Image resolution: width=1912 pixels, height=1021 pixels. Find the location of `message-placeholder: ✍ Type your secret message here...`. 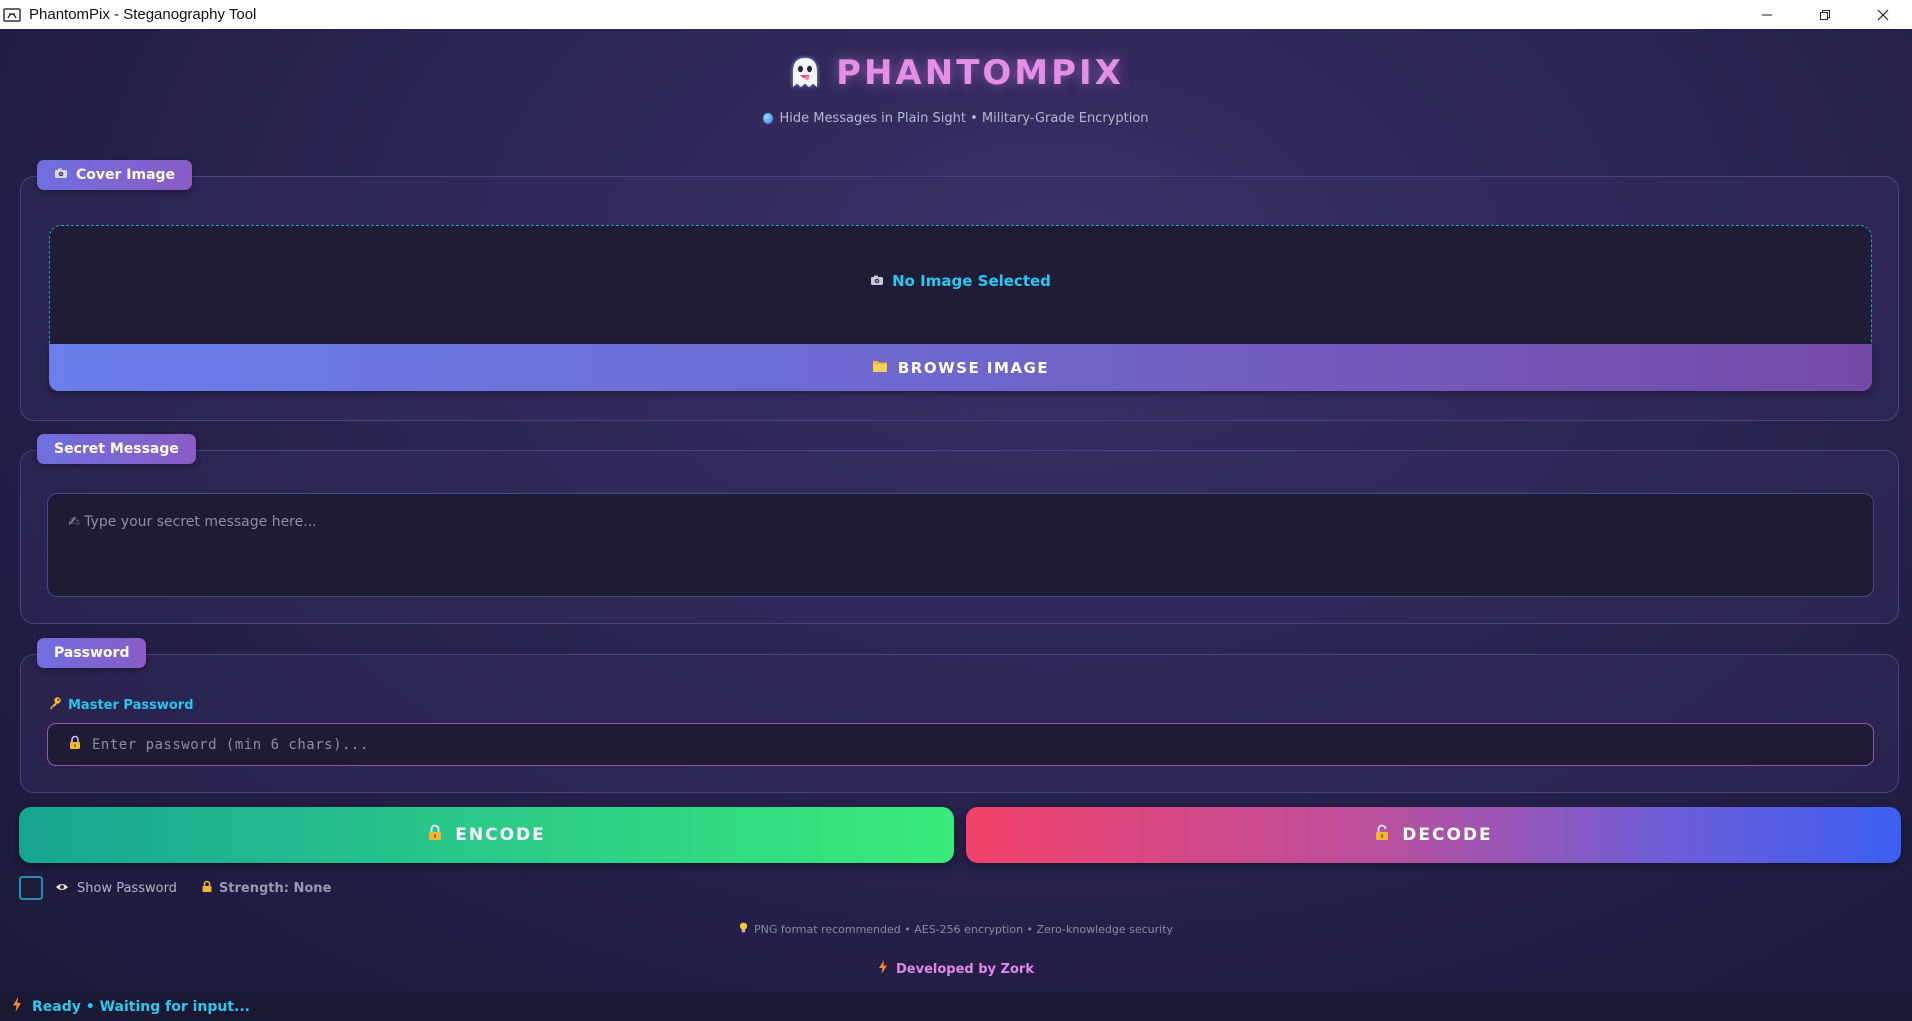

message-placeholder: ✍ Type your secret message here... is located at coordinates (192, 522).